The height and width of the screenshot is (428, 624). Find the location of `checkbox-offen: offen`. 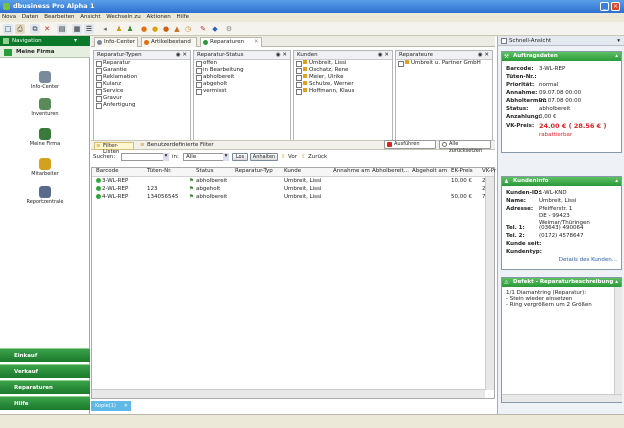

checkbox-offen: offen is located at coordinates (242, 63).